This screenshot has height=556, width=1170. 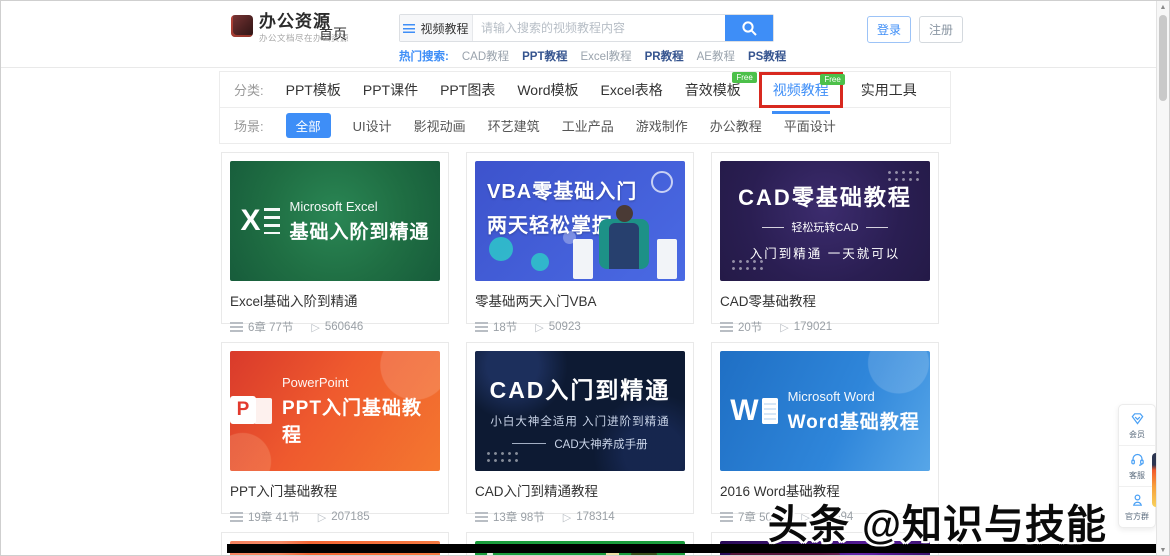 I want to click on thumb-line2: PPT入门基础教程, so click(x=352, y=422).